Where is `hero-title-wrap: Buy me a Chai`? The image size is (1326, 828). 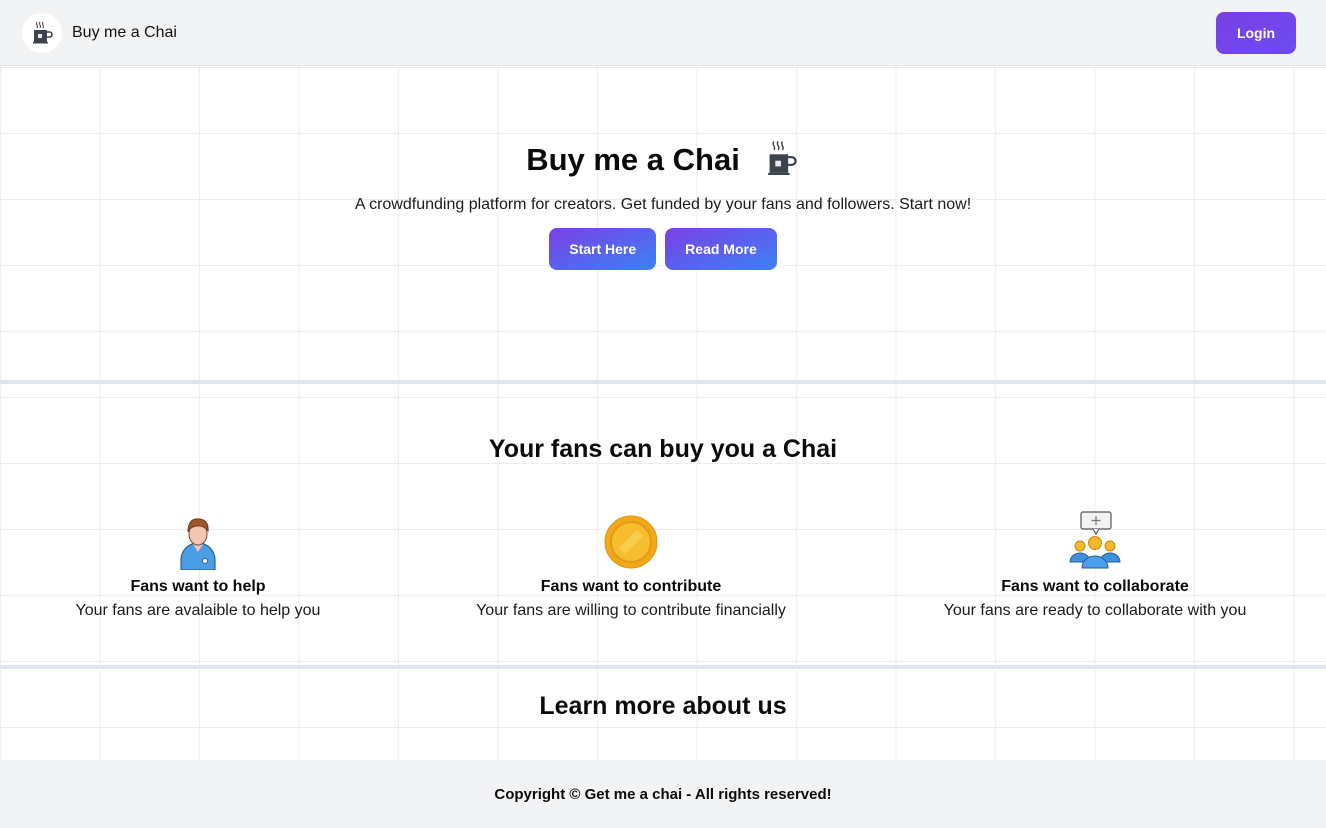 hero-title-wrap: Buy me a Chai is located at coordinates (663, 160).